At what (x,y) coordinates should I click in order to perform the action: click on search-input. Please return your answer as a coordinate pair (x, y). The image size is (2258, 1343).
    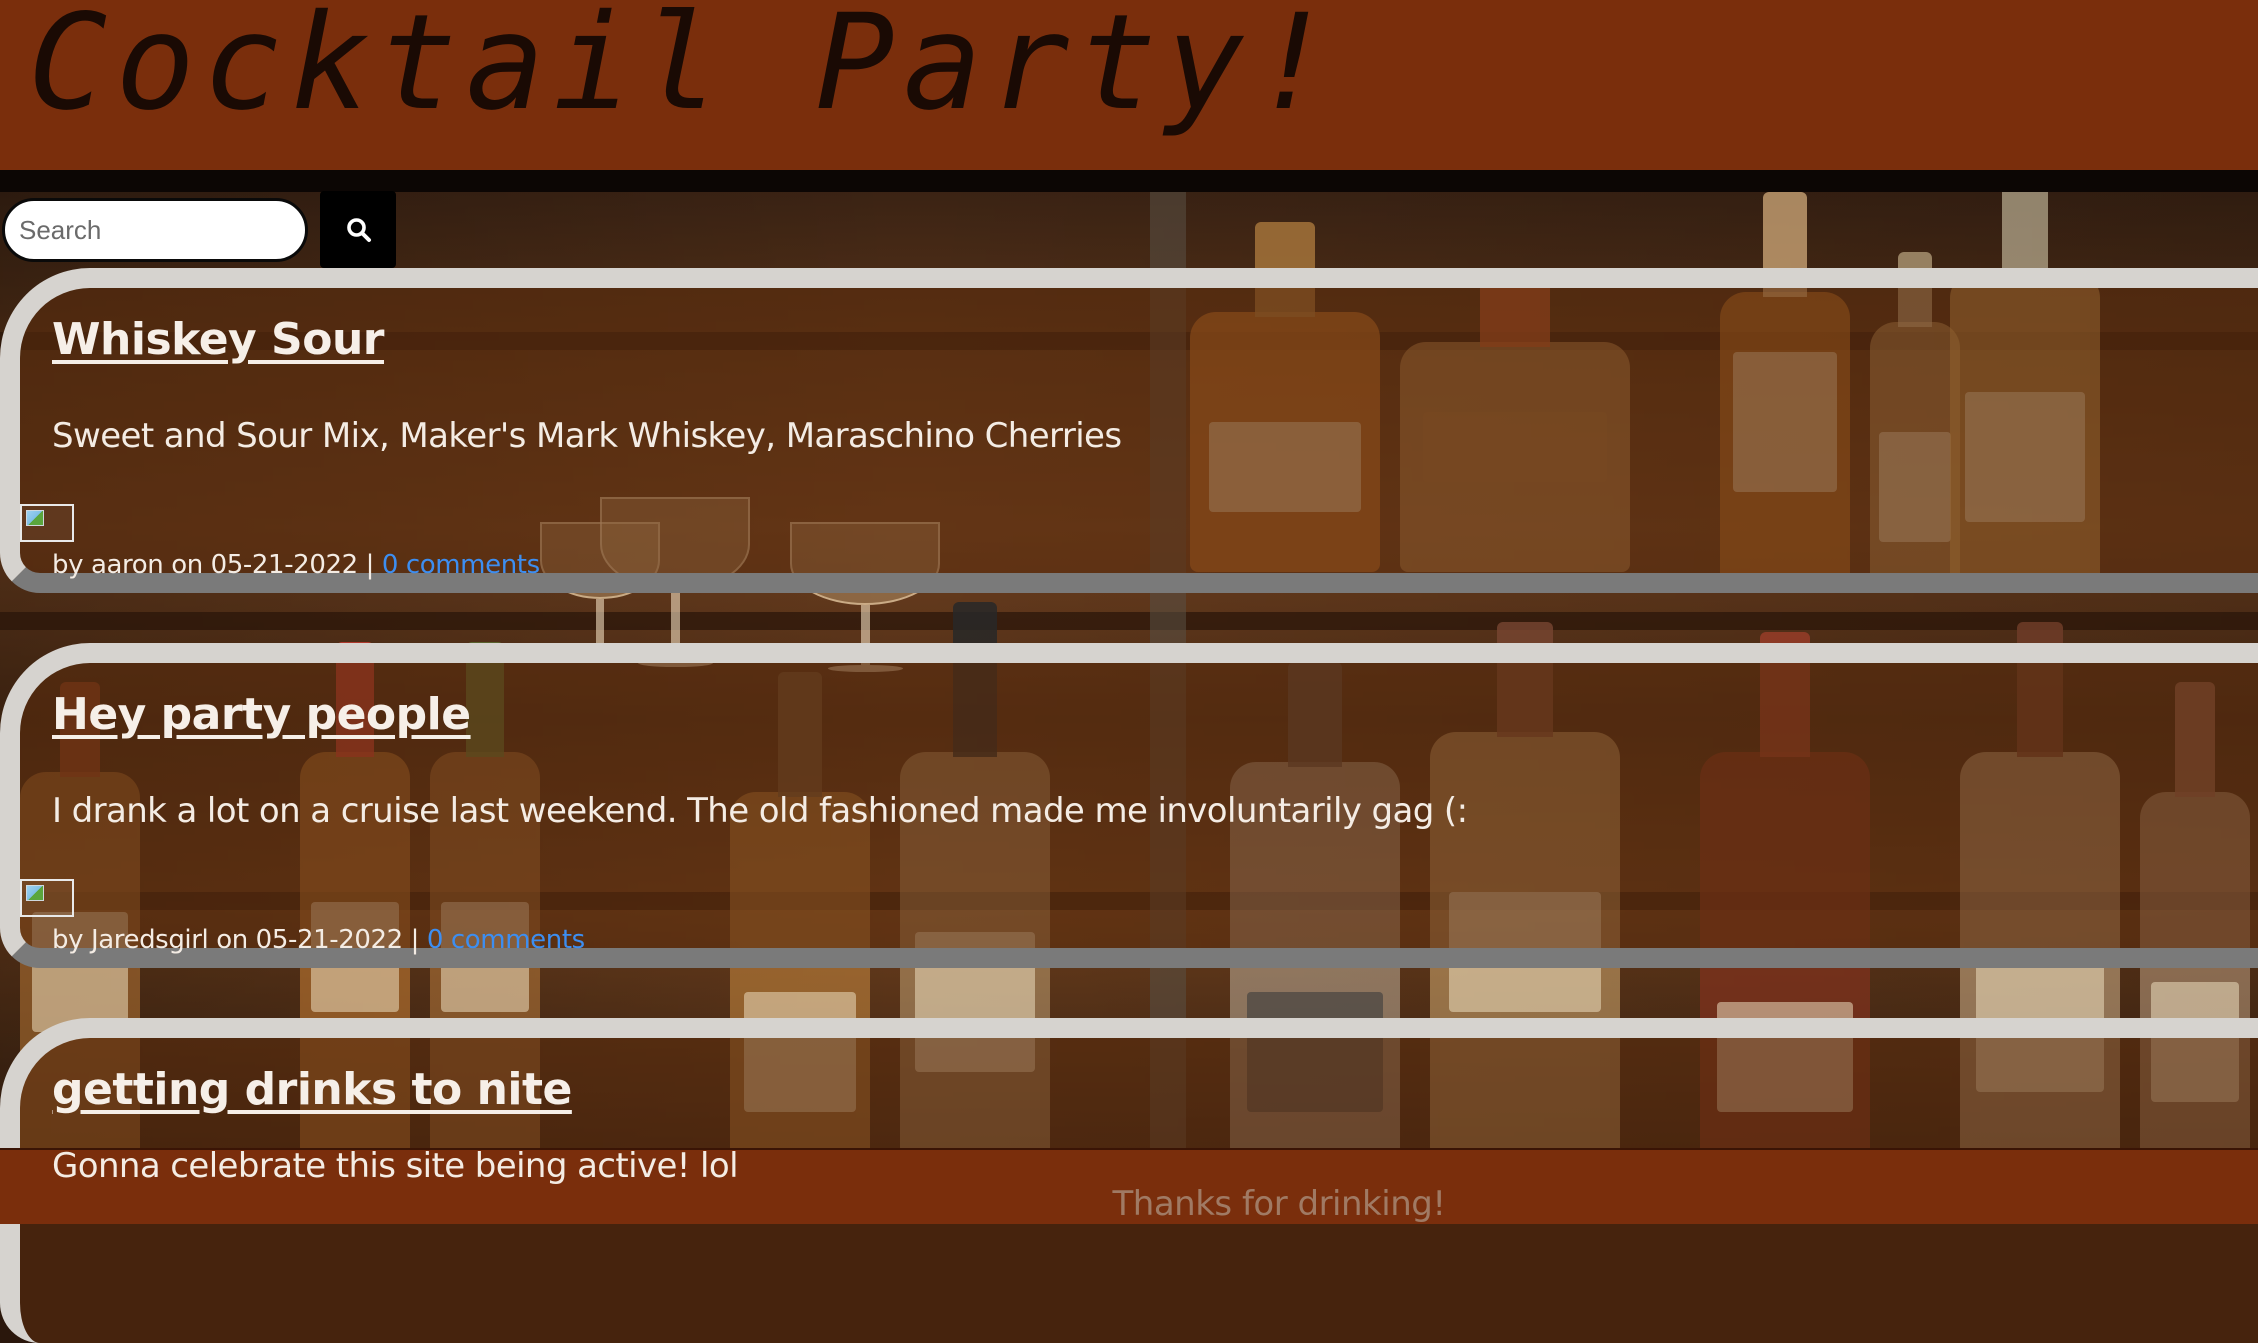
    Looking at the image, I should click on (155, 230).